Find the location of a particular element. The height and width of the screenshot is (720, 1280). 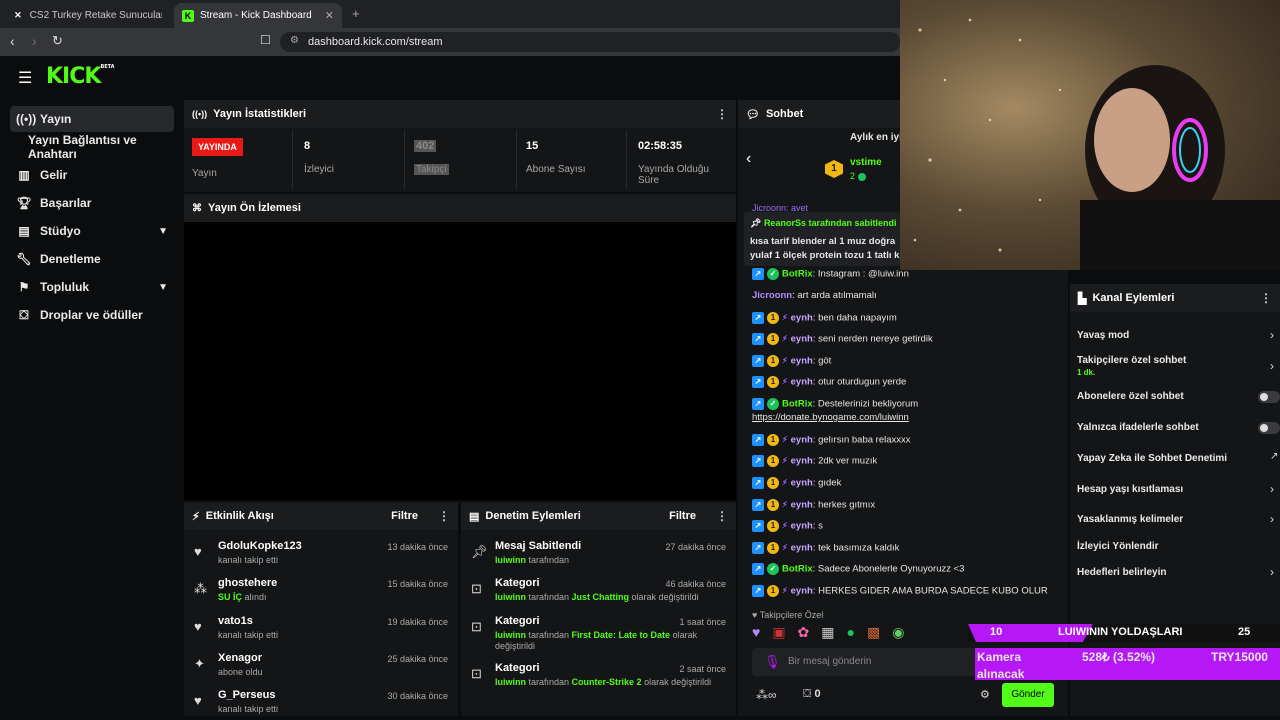

bookmark-icon: ☐ is located at coordinates (265, 40).